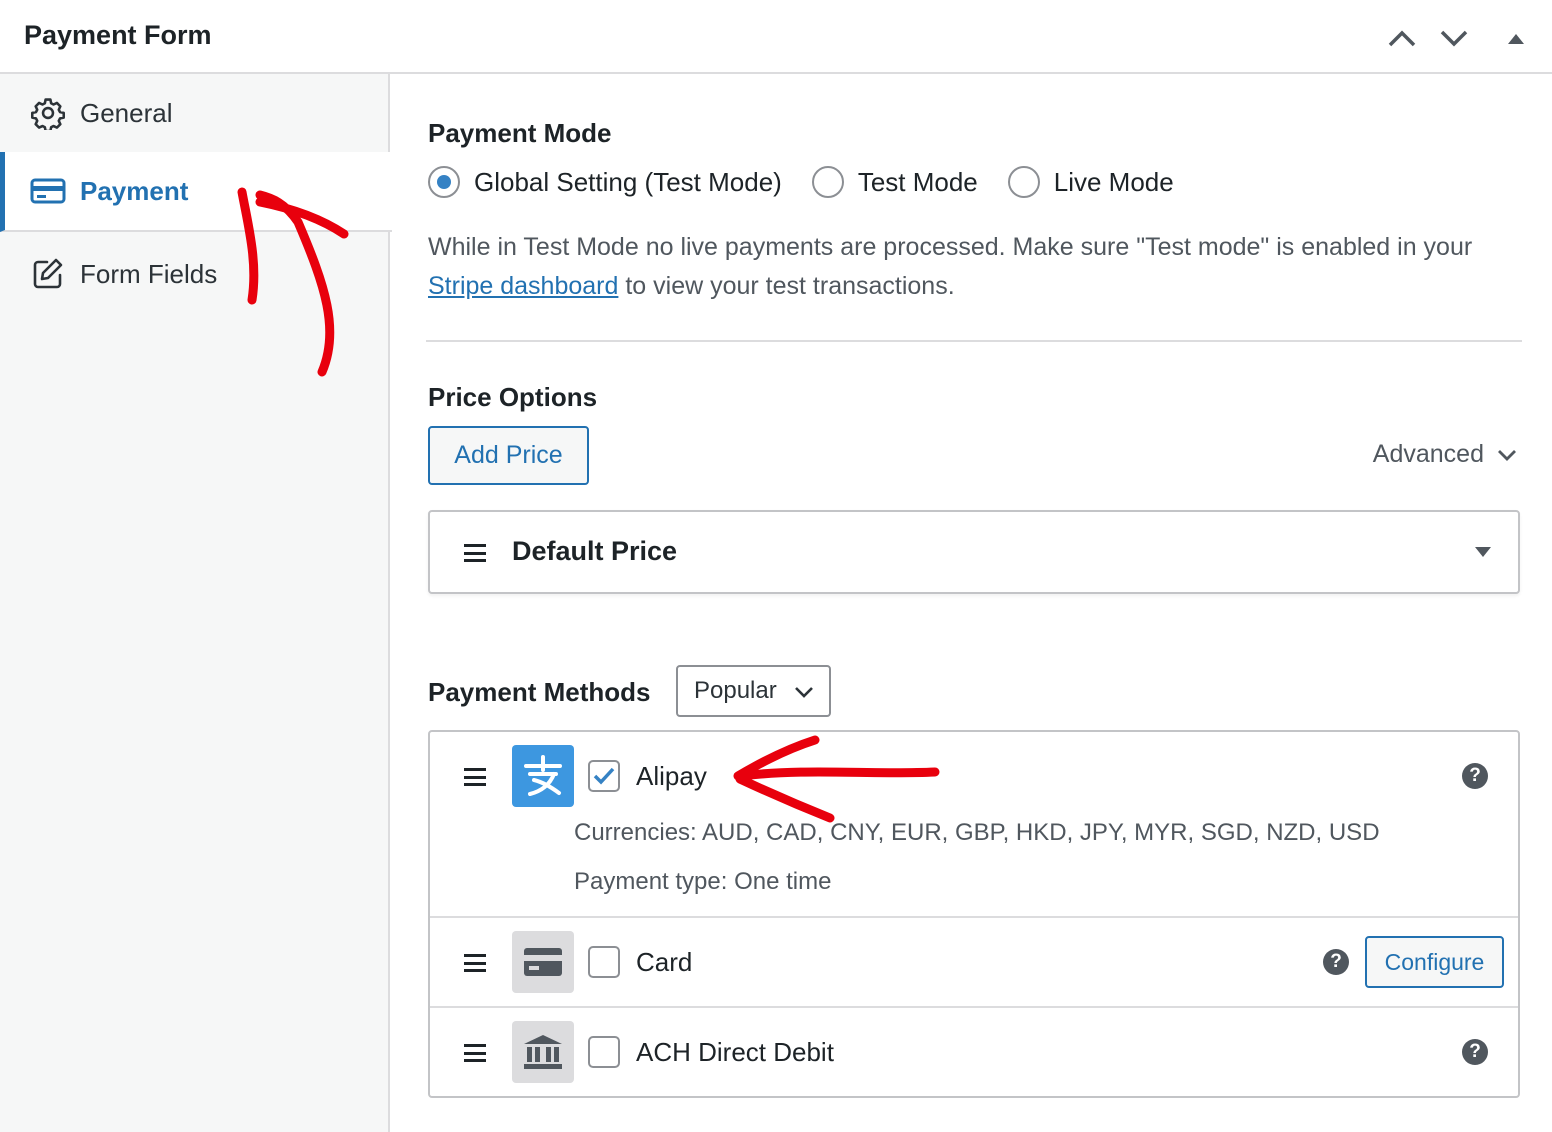 The height and width of the screenshot is (1132, 1552). I want to click on alipay-label: Alipay, so click(671, 776).